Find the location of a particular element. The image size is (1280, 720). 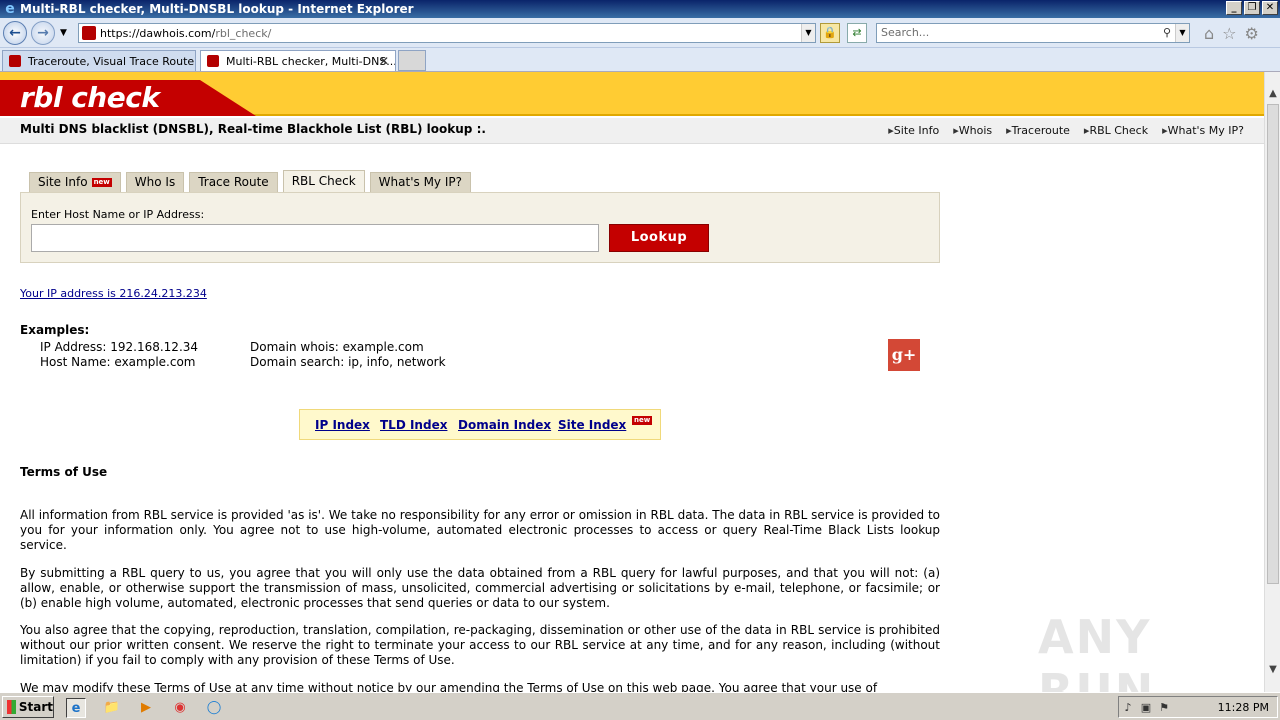

url-path: rbl_check/ is located at coordinates (243, 33).